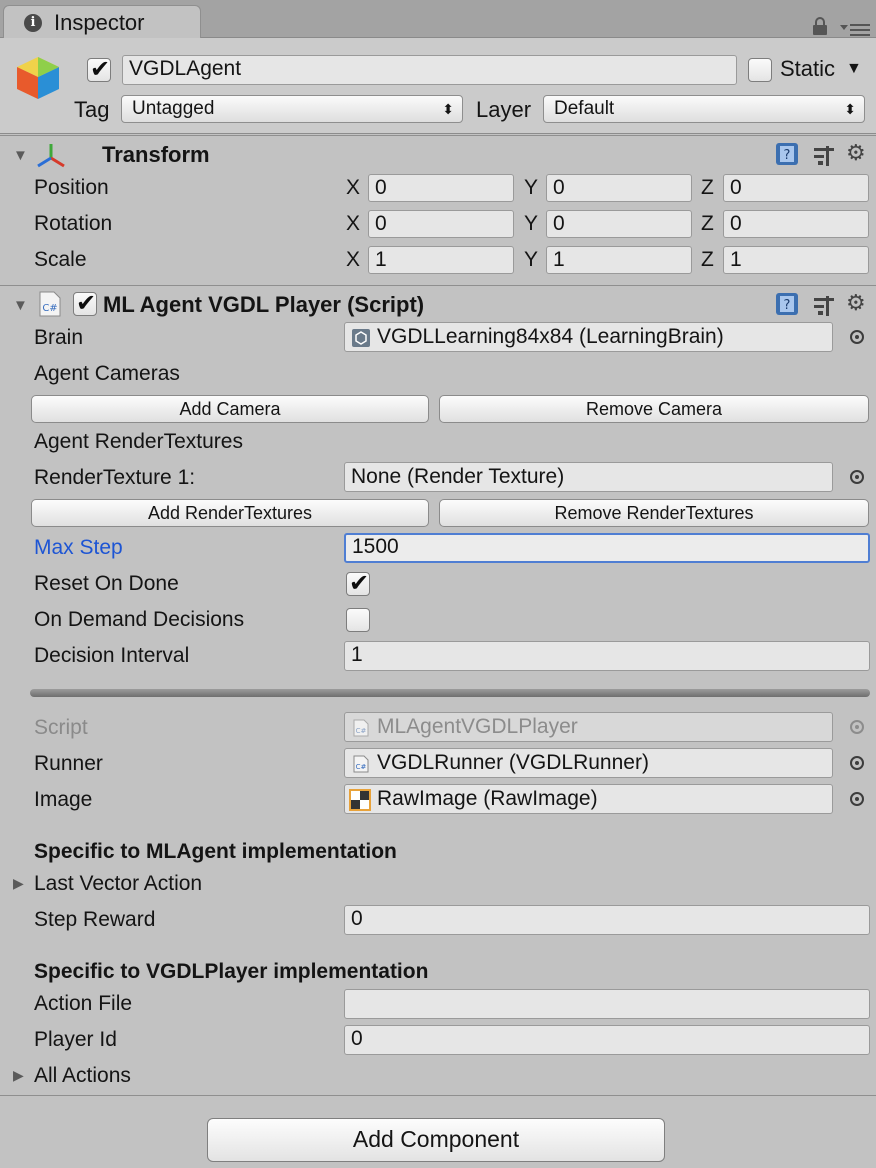 Image resolution: width=876 pixels, height=1168 pixels. Describe the element at coordinates (231, 971) in the screenshot. I see `vgdl-section-header: Specific to VGDLPlayer implementation` at that location.